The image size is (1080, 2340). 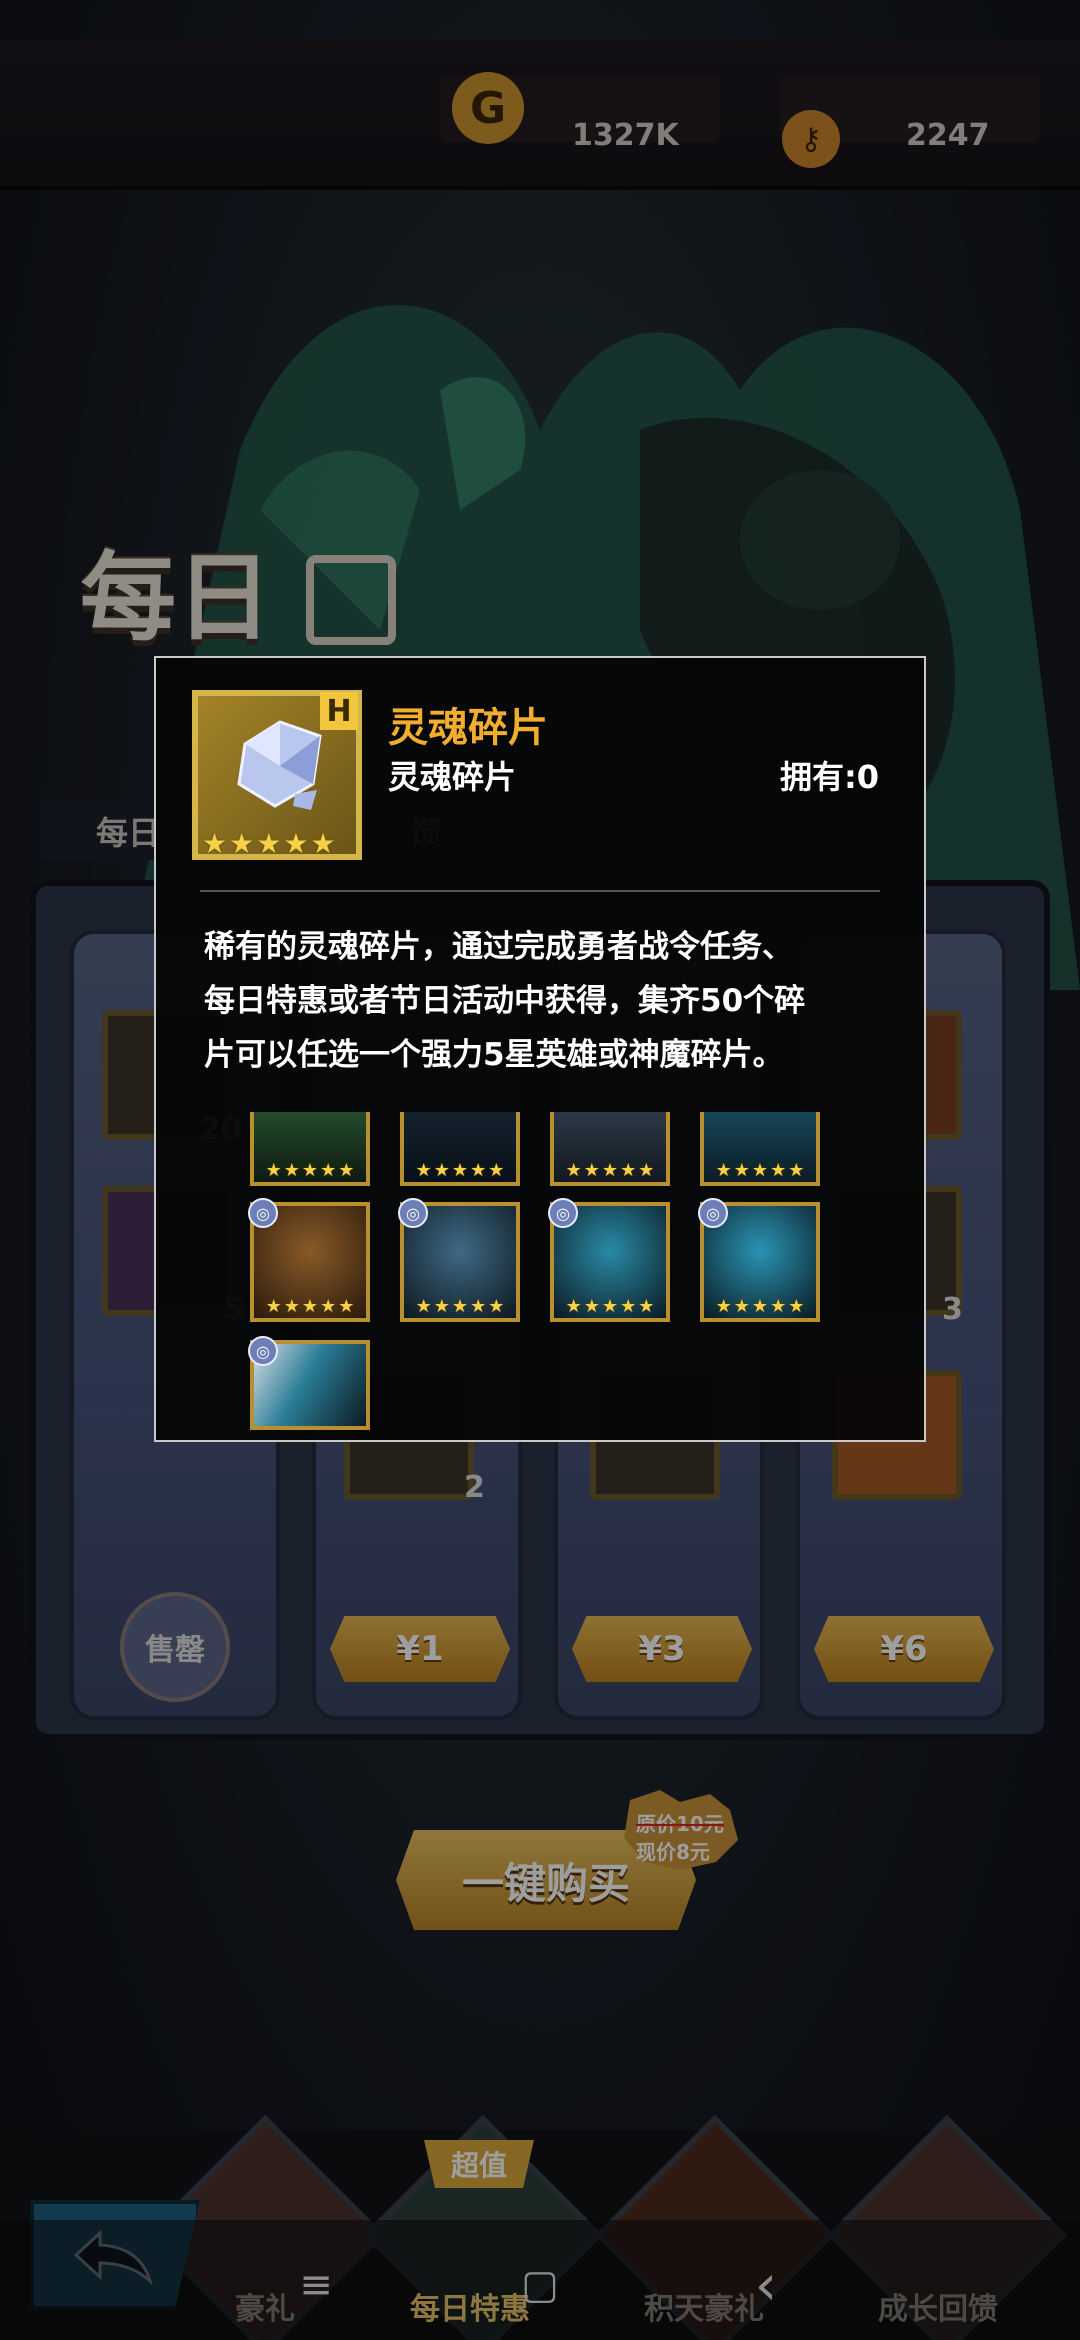 I want to click on hero-badge-icon: H, so click(x=339, y=711).